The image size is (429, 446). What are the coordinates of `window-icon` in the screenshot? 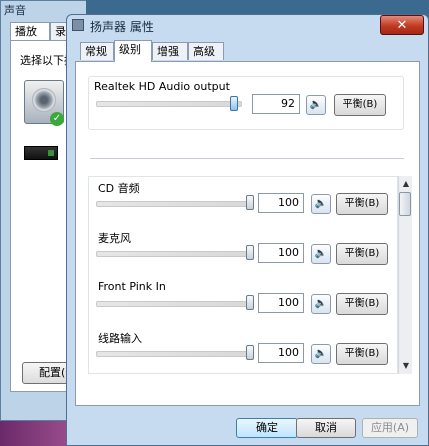 It's located at (78, 25).